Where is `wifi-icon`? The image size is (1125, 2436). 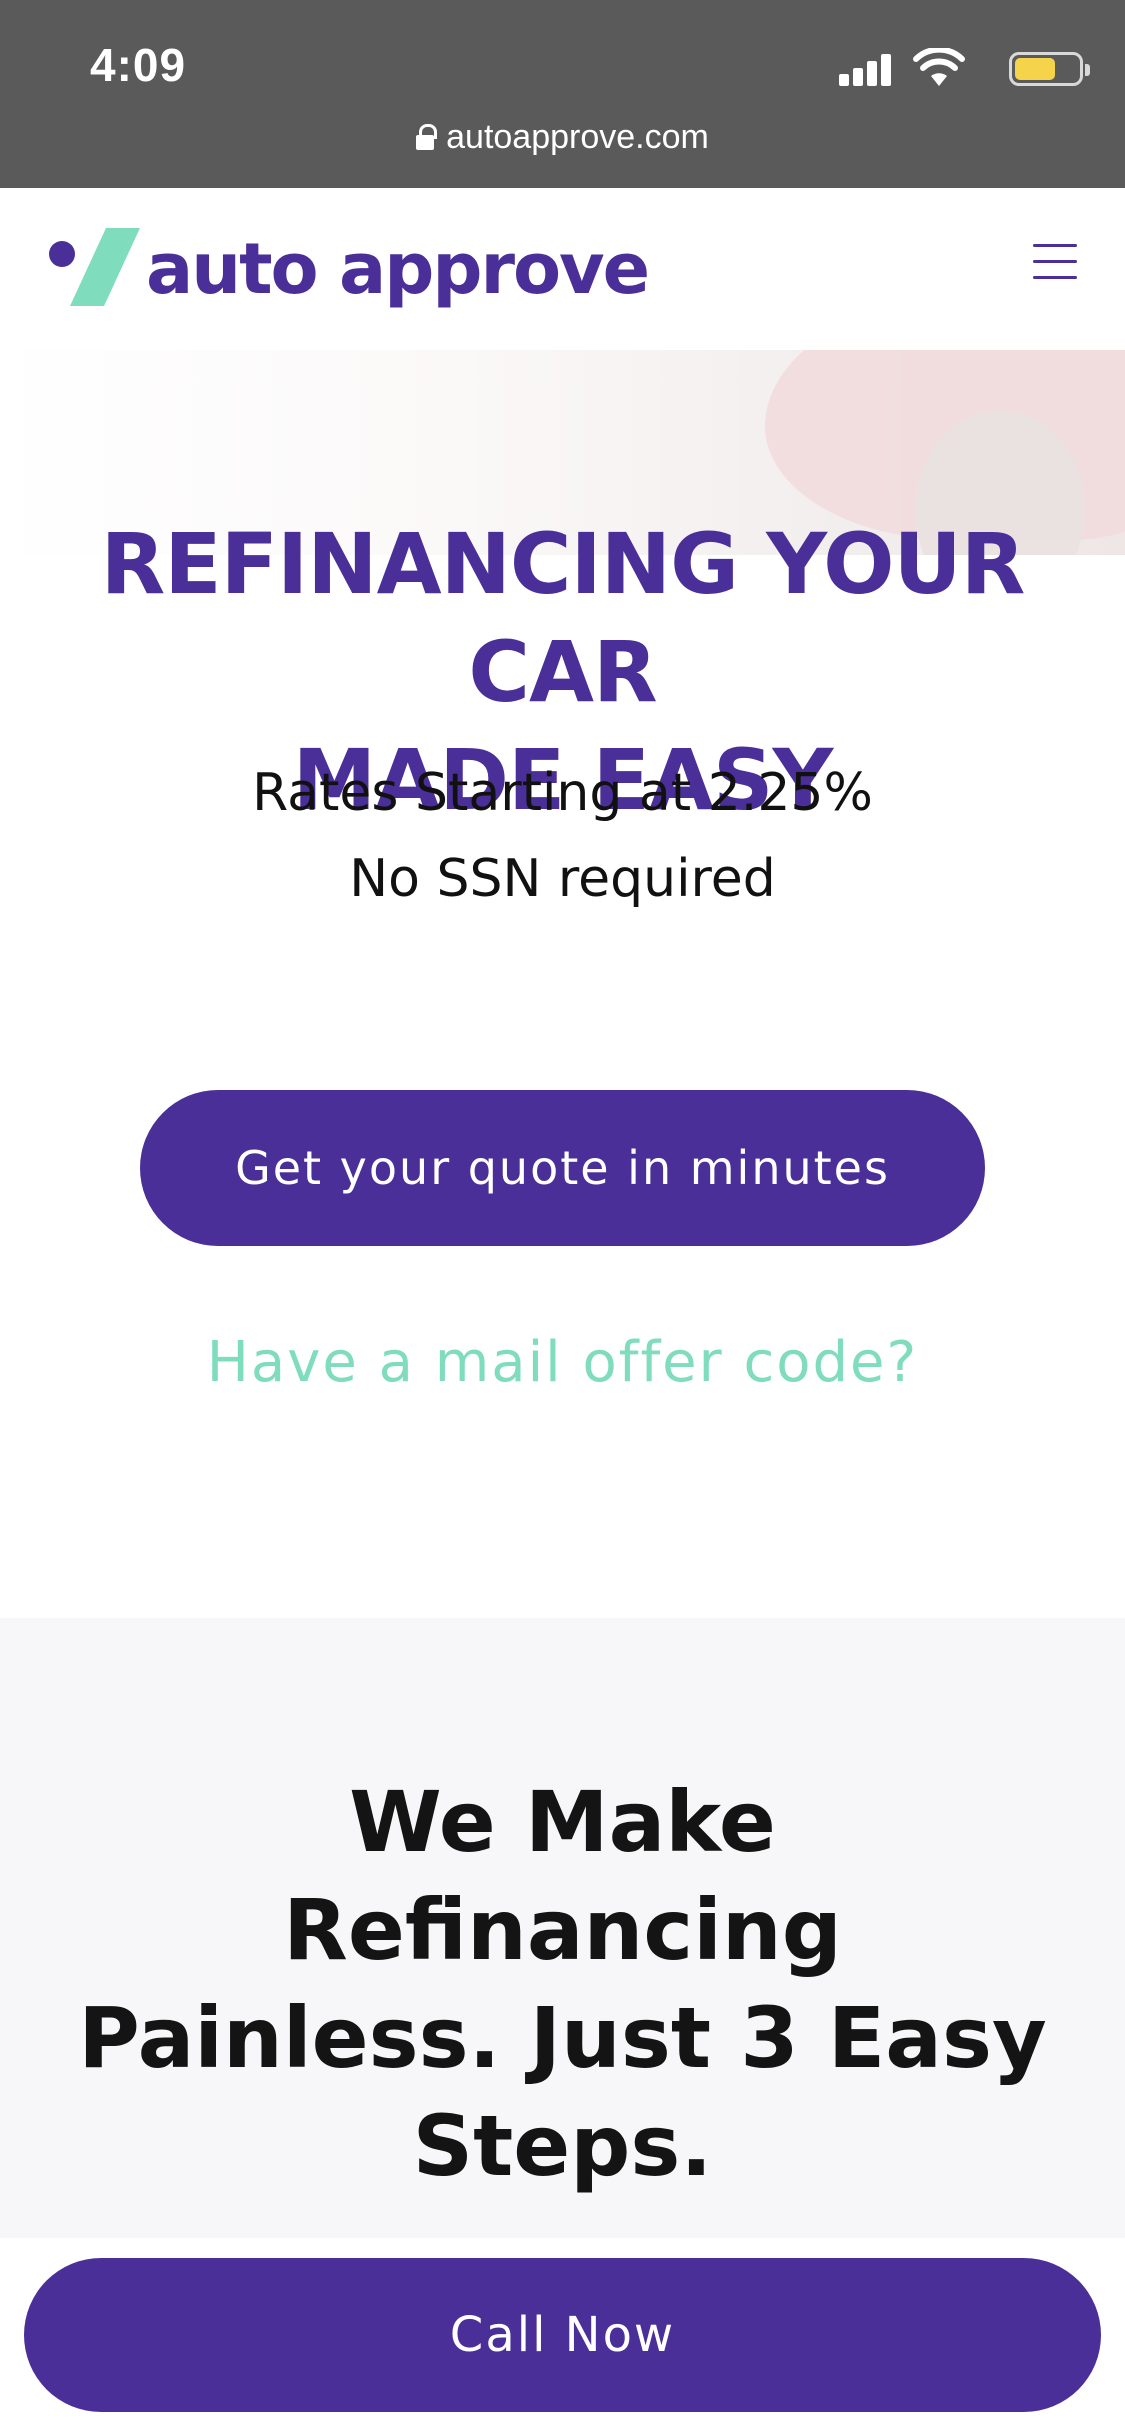 wifi-icon is located at coordinates (939, 67).